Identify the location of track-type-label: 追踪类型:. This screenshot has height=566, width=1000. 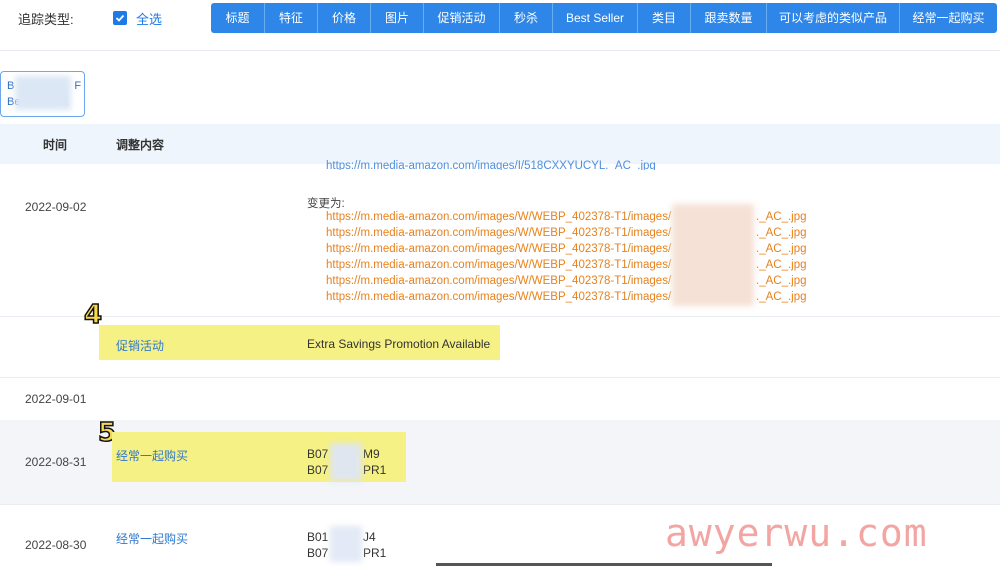
(46, 19).